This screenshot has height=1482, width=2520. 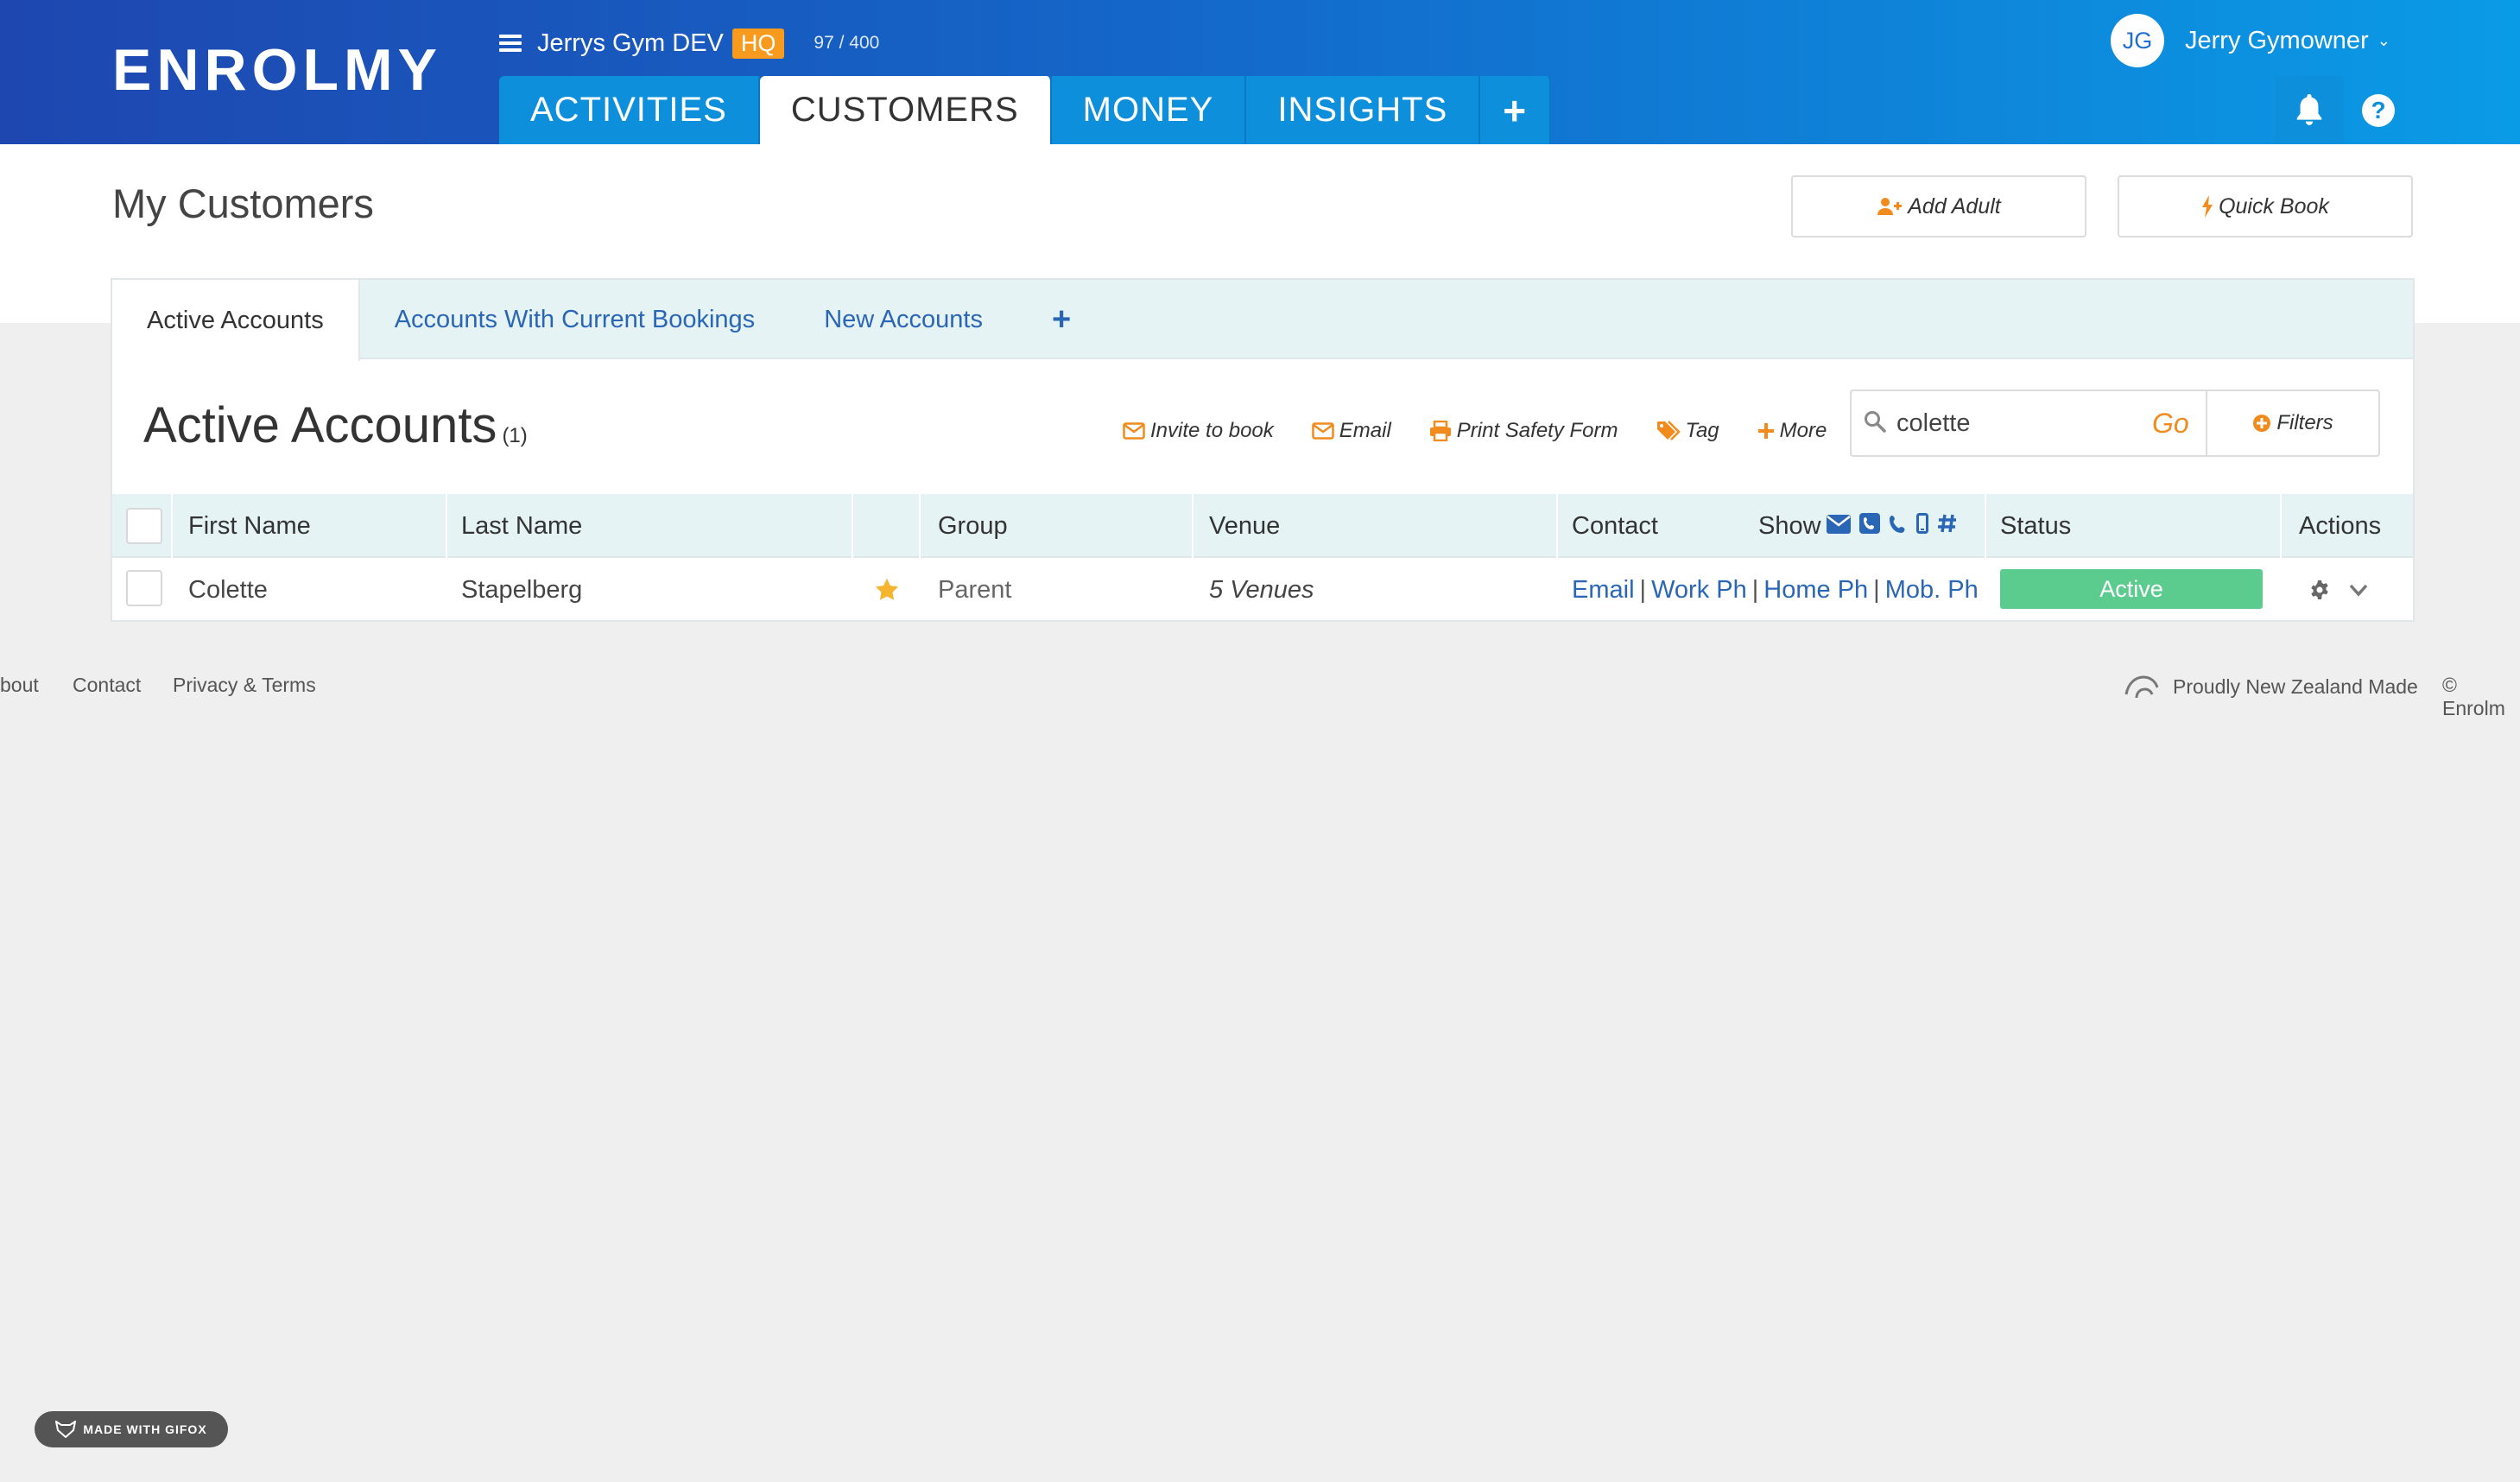 What do you see at coordinates (236, 320) in the screenshot?
I see `subtab-active-accounts: Active Accounts` at bounding box center [236, 320].